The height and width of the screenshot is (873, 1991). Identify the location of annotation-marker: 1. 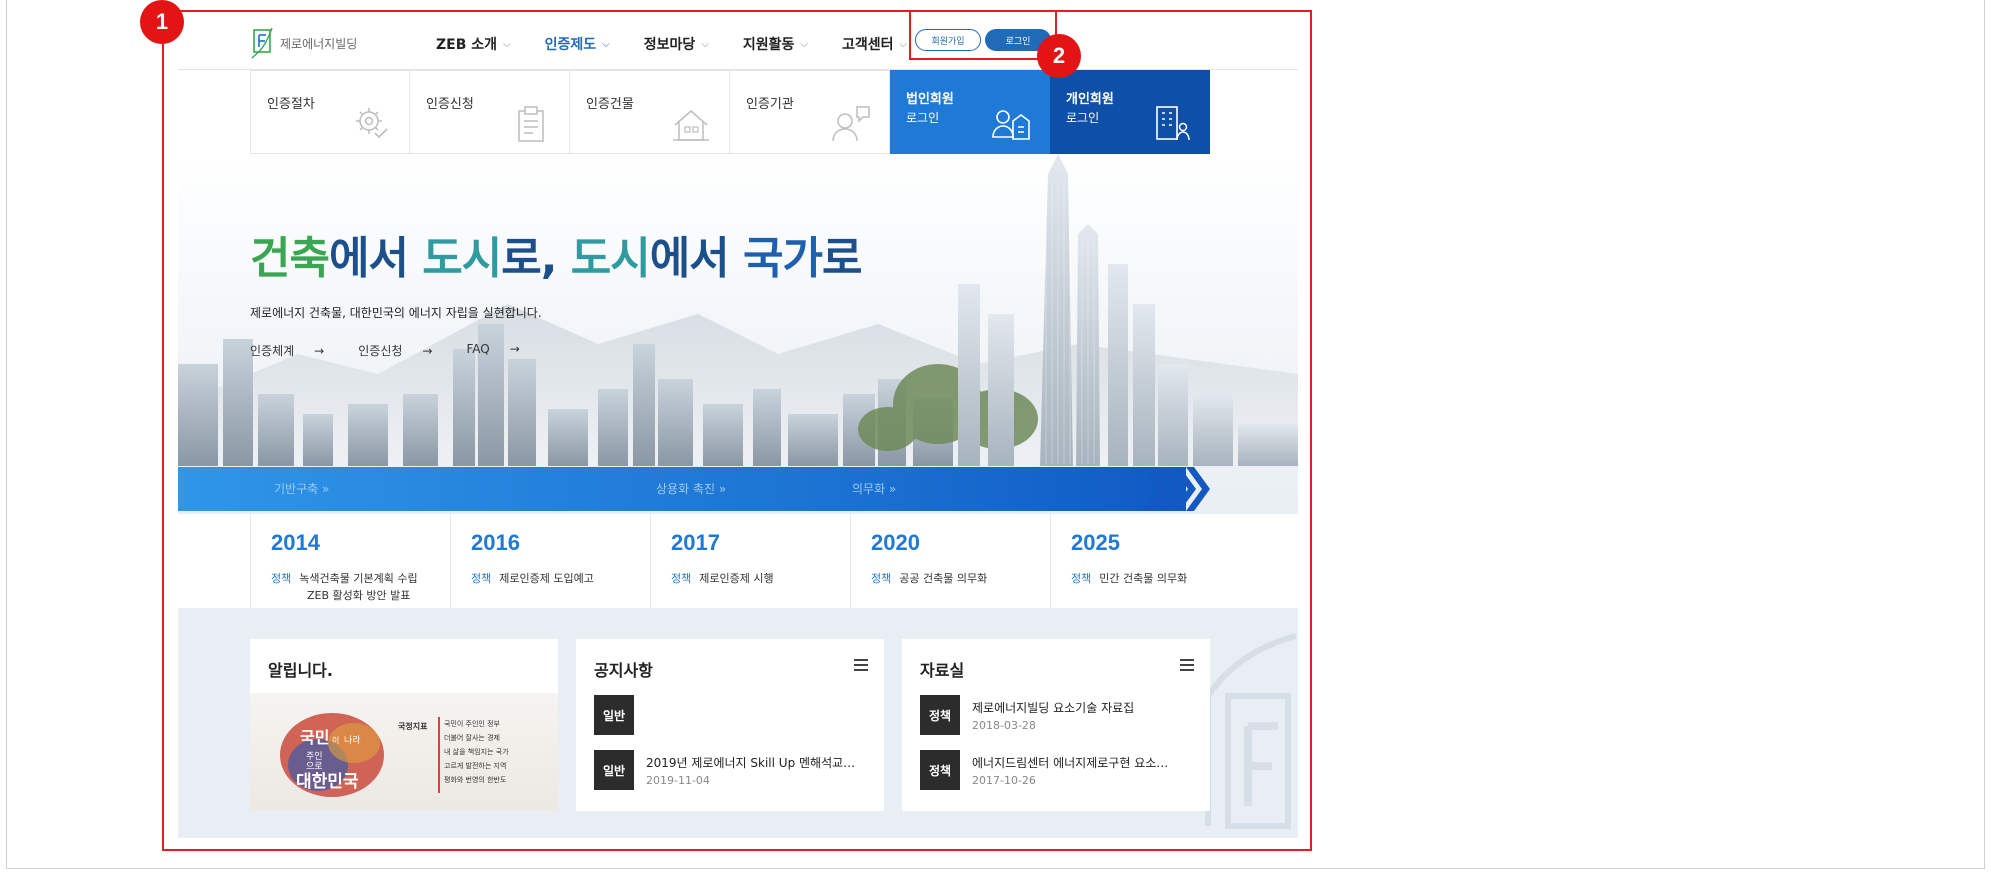
(162, 22).